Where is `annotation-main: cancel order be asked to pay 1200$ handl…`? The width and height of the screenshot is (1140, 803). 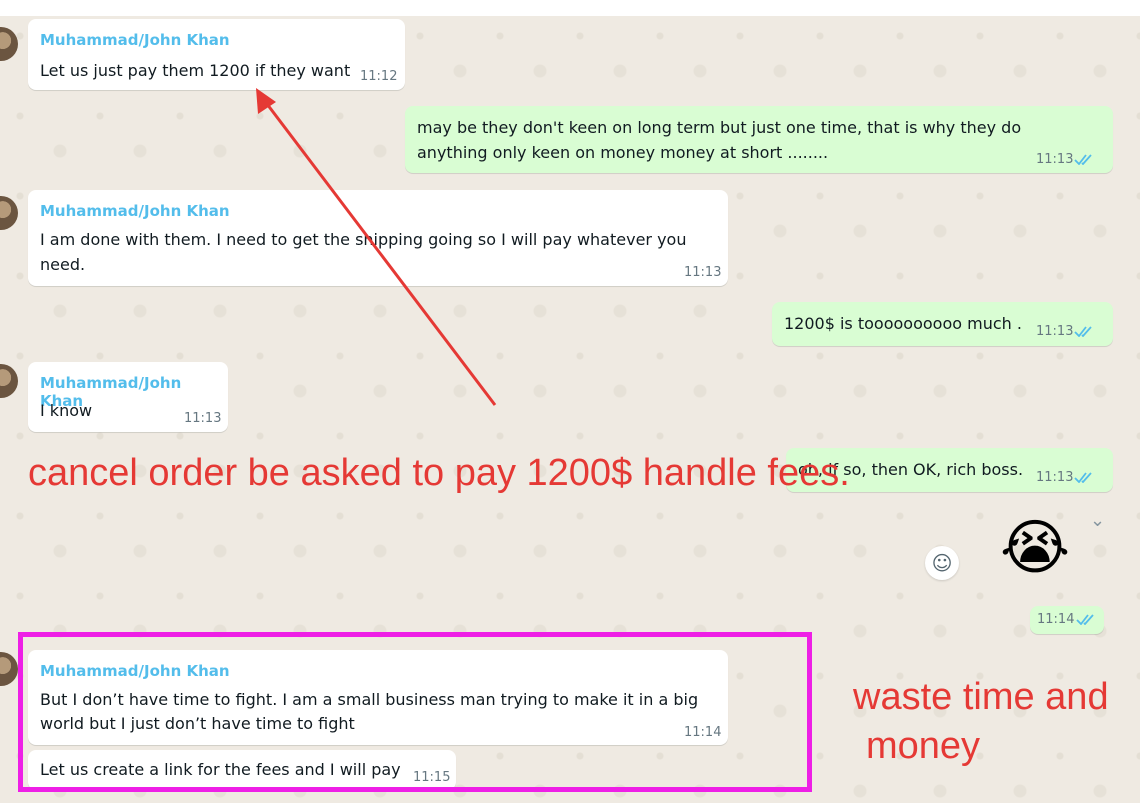 annotation-main: cancel order be asked to pay 1200$ handl… is located at coordinates (439, 473).